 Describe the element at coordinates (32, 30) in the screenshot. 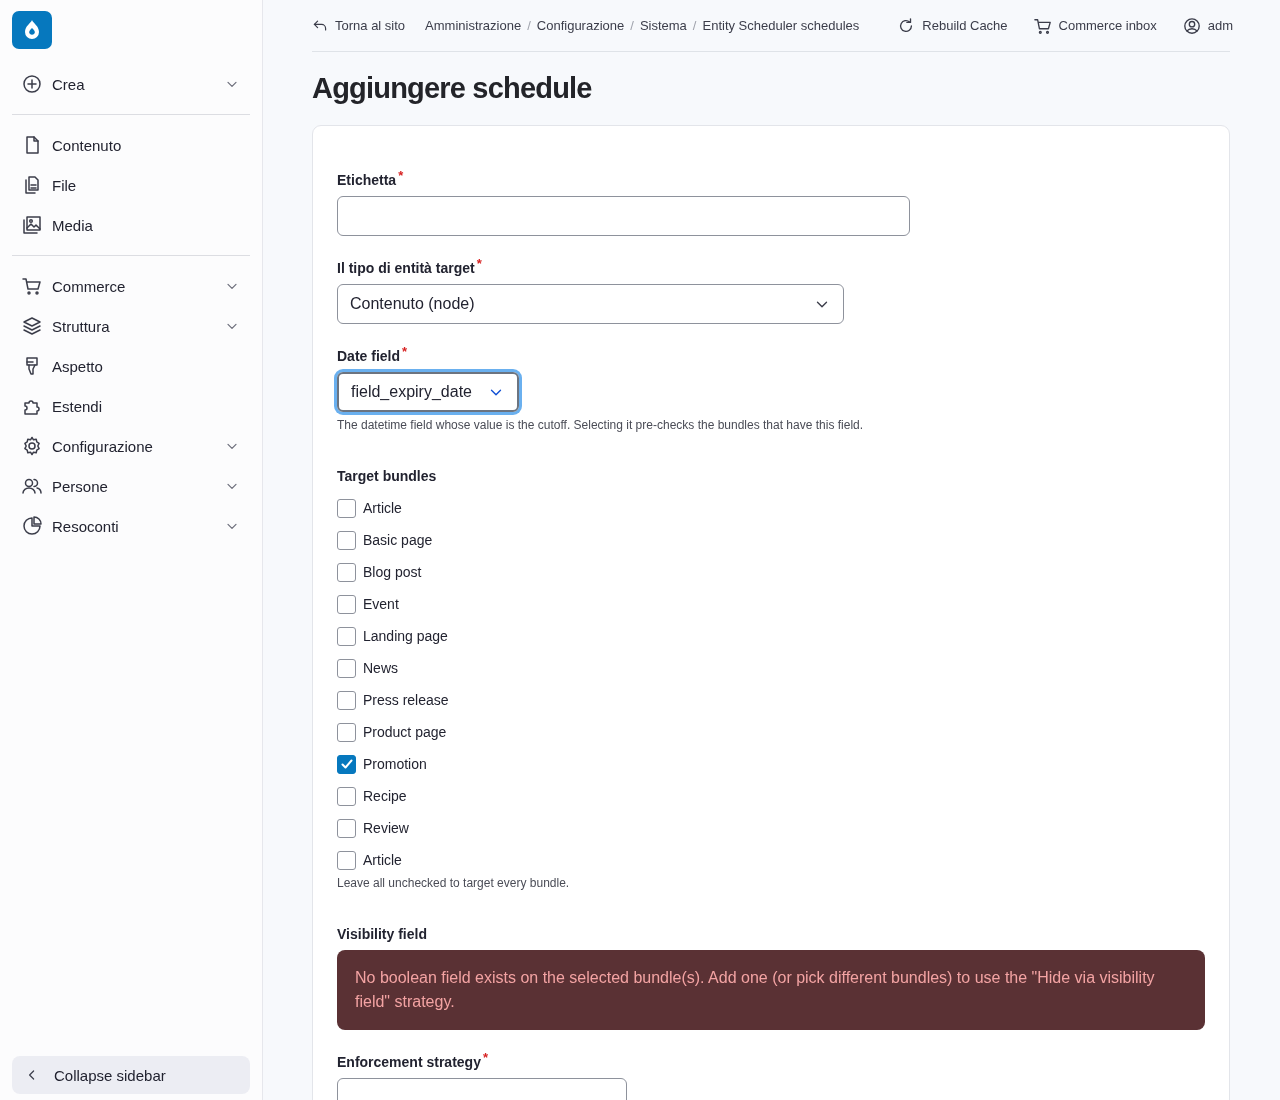

I see `drupal-logo-icon` at that location.